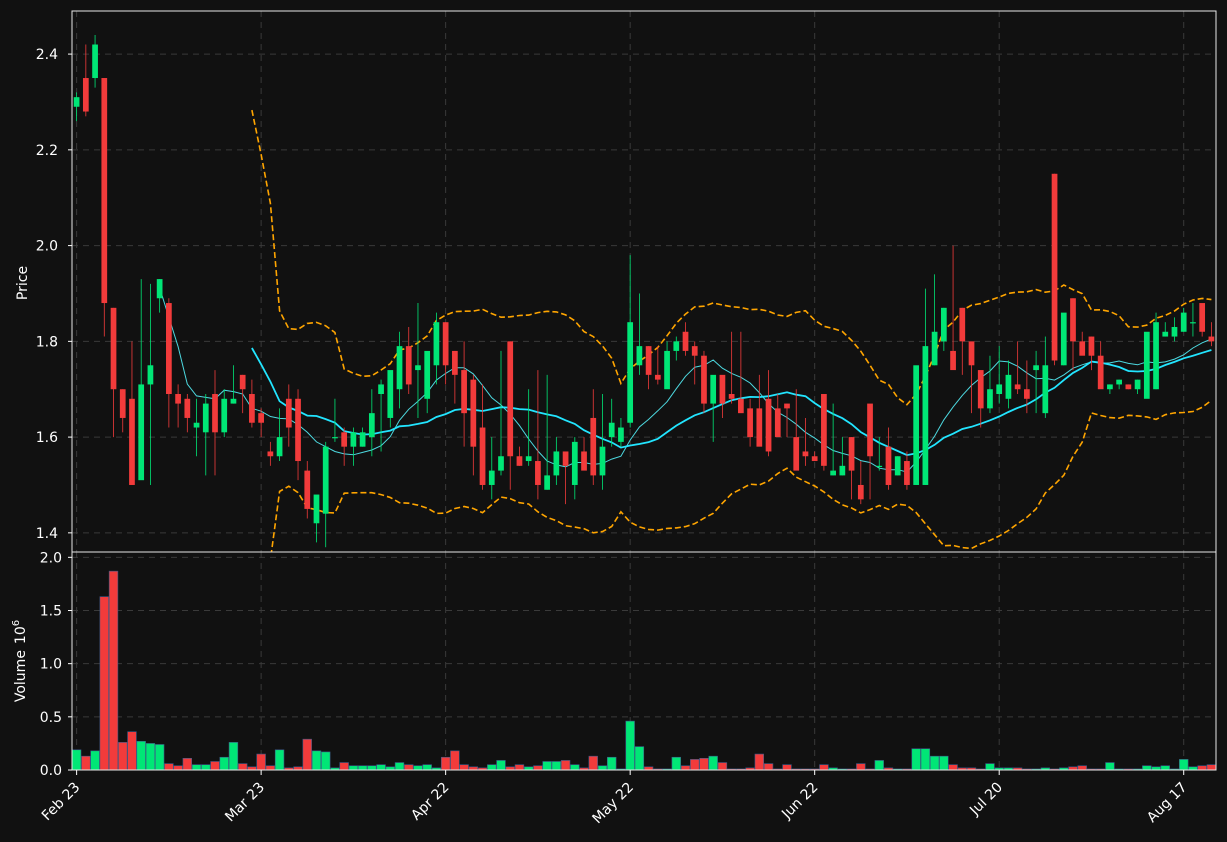  Describe the element at coordinates (47, 151) in the screenshot. I see `price-tick-label: 2.2` at that location.